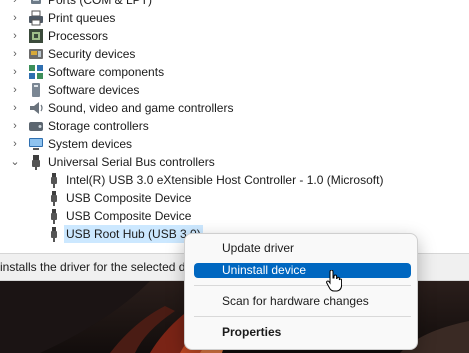 The width and height of the screenshot is (469, 353). What do you see at coordinates (92, 54) in the screenshot?
I see `tree-item-label: Security devices` at bounding box center [92, 54].